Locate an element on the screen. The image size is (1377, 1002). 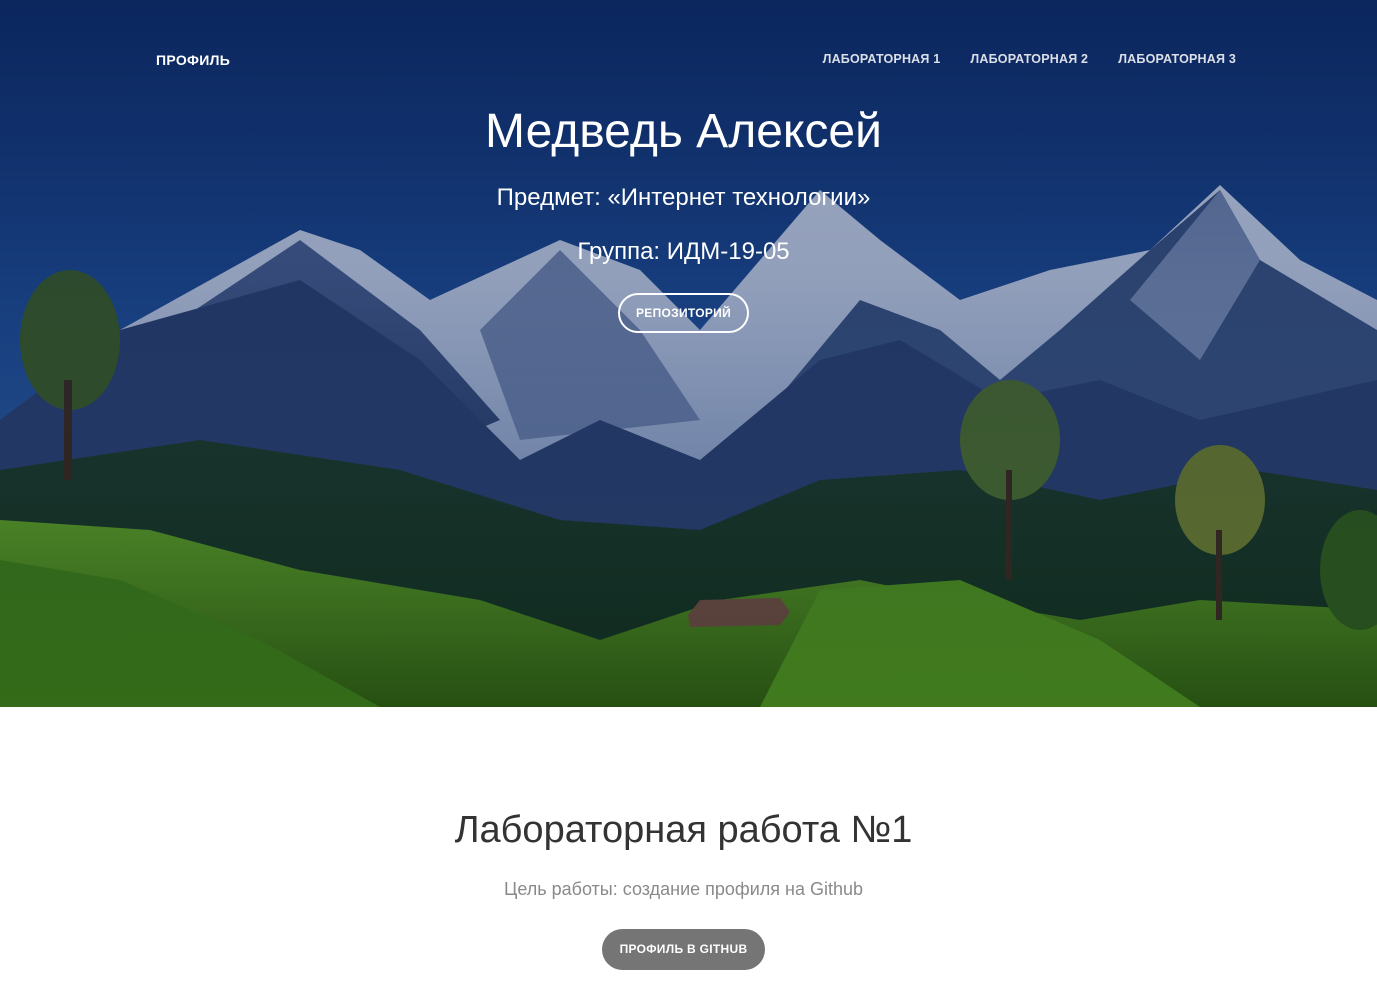
repository-button: РЕПОЗИТОРИЙ is located at coordinates (683, 313).